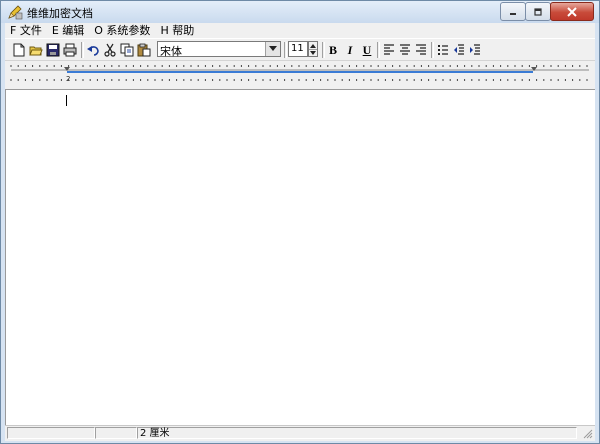 The height and width of the screenshot is (444, 600). I want to click on increase-indent-button, so click(475, 50).